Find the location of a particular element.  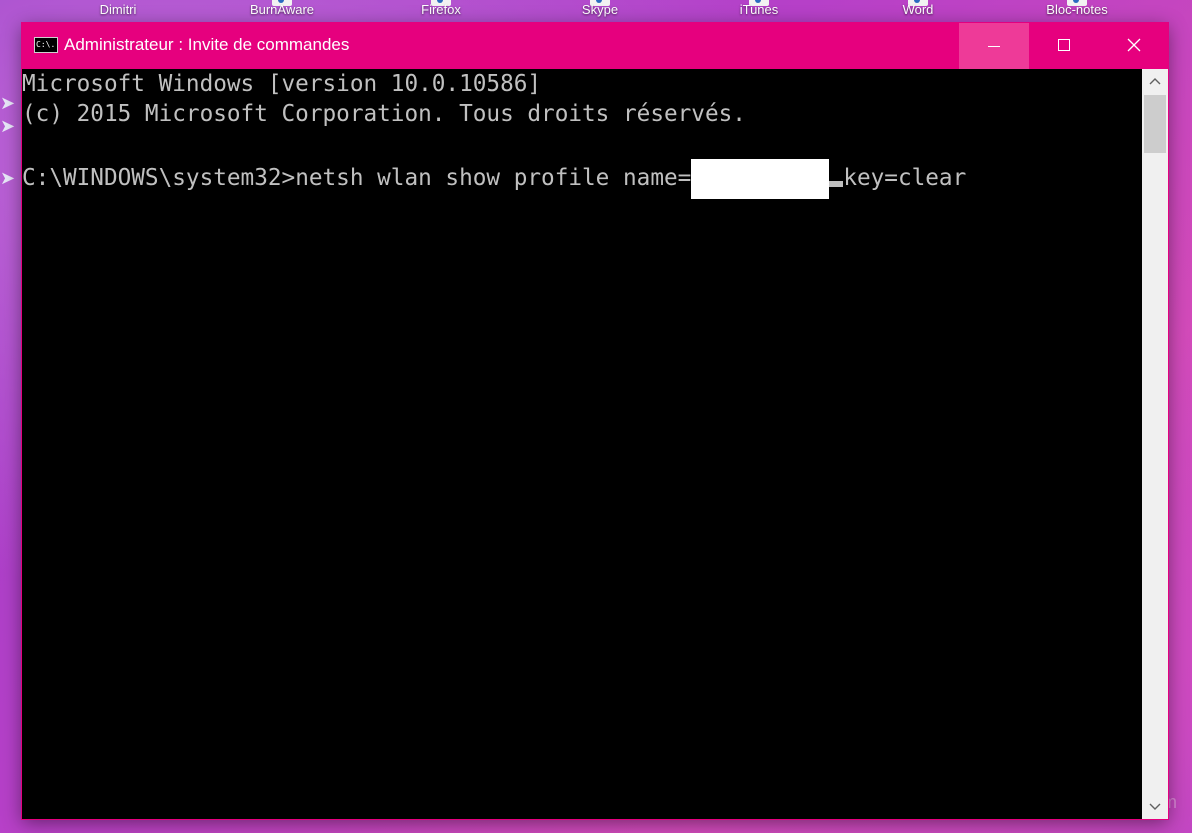

desktop-icon-label: BurnAware is located at coordinates (282, 9).